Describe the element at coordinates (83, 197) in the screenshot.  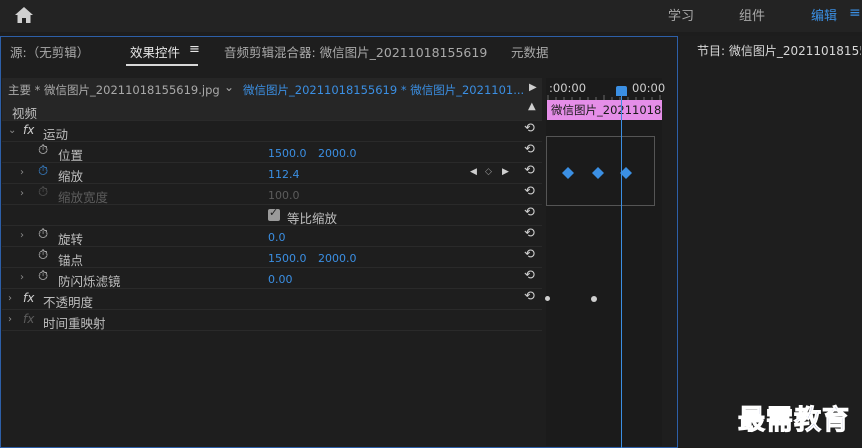
I see `scale-width-label: 缩放宽度` at that location.